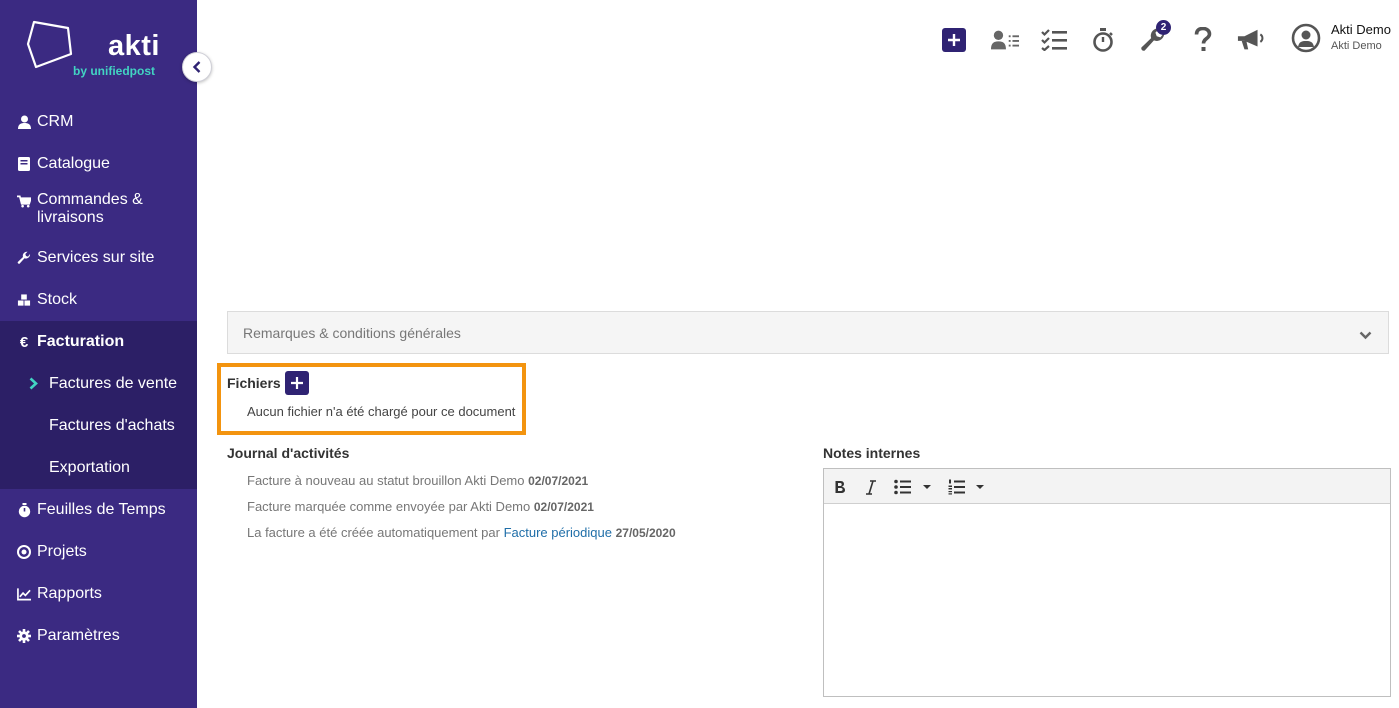  I want to click on checklist-icon, so click(1054, 40).